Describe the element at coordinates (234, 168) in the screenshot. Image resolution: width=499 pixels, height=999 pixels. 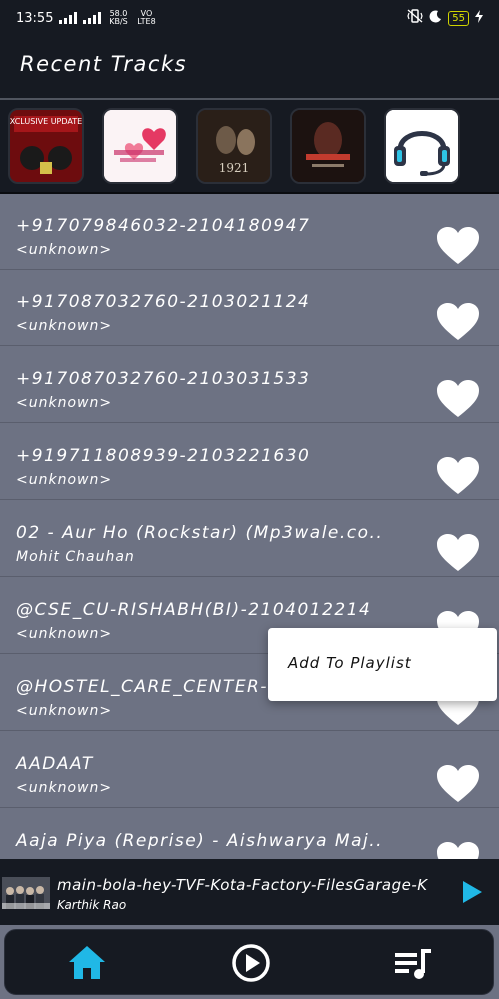
I see `album-text: 1921` at that location.